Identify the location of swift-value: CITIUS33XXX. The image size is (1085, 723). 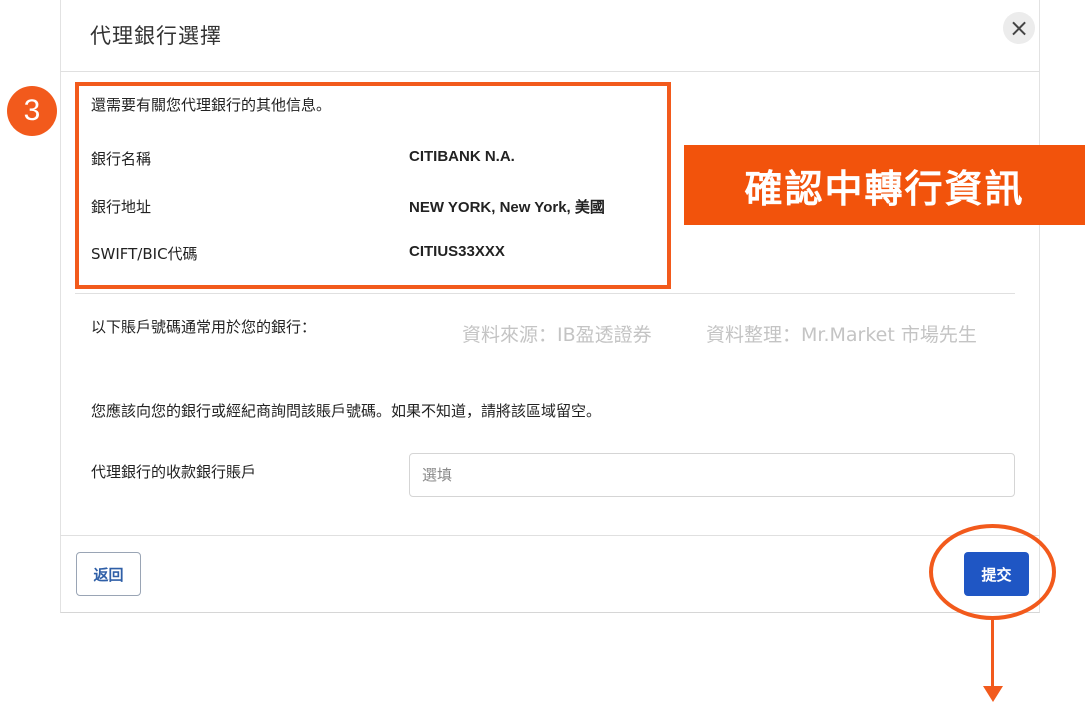
(457, 251).